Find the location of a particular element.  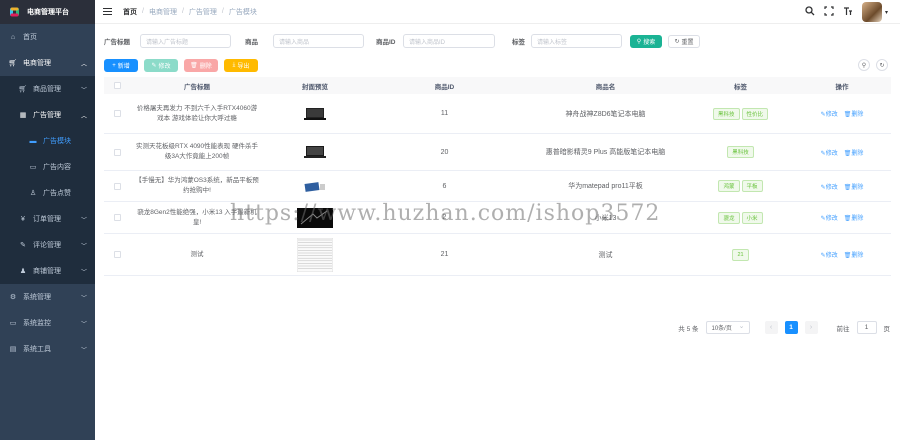

ad-title-cell: 骁龙8Gen2性能绝强，小米13 入手最新机皇! is located at coordinates (197, 217).